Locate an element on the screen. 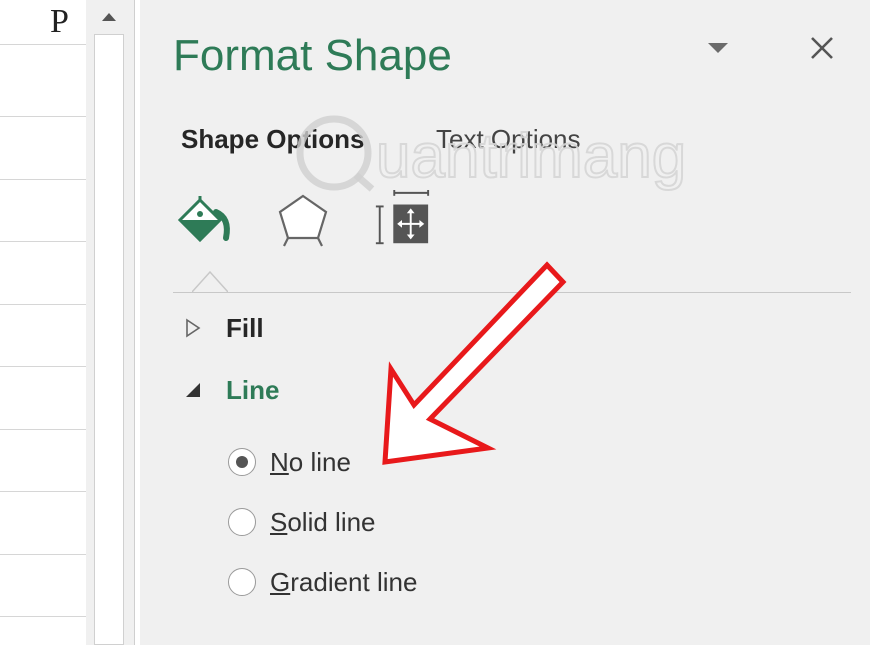  gradient-line-option: Gradient line is located at coordinates (322, 582).